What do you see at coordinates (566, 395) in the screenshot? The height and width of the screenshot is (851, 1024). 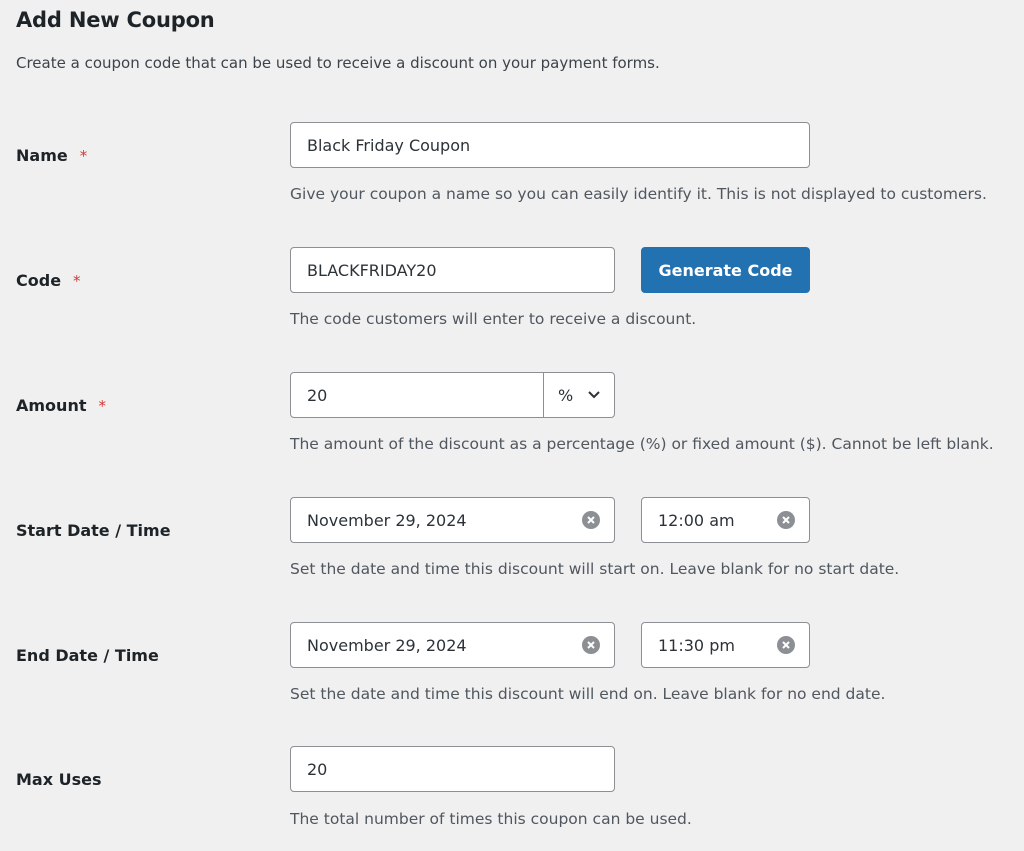 I see `amount-unit-value: %` at bounding box center [566, 395].